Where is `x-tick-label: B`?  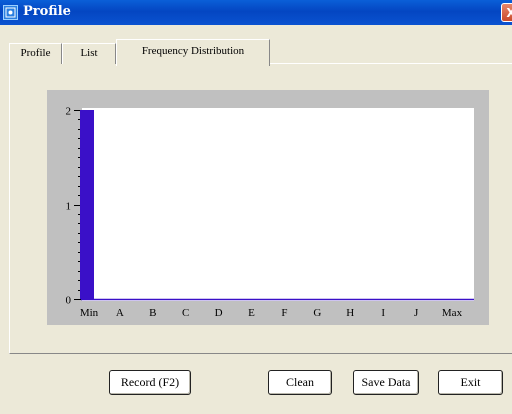 x-tick-label: B is located at coordinates (152, 313).